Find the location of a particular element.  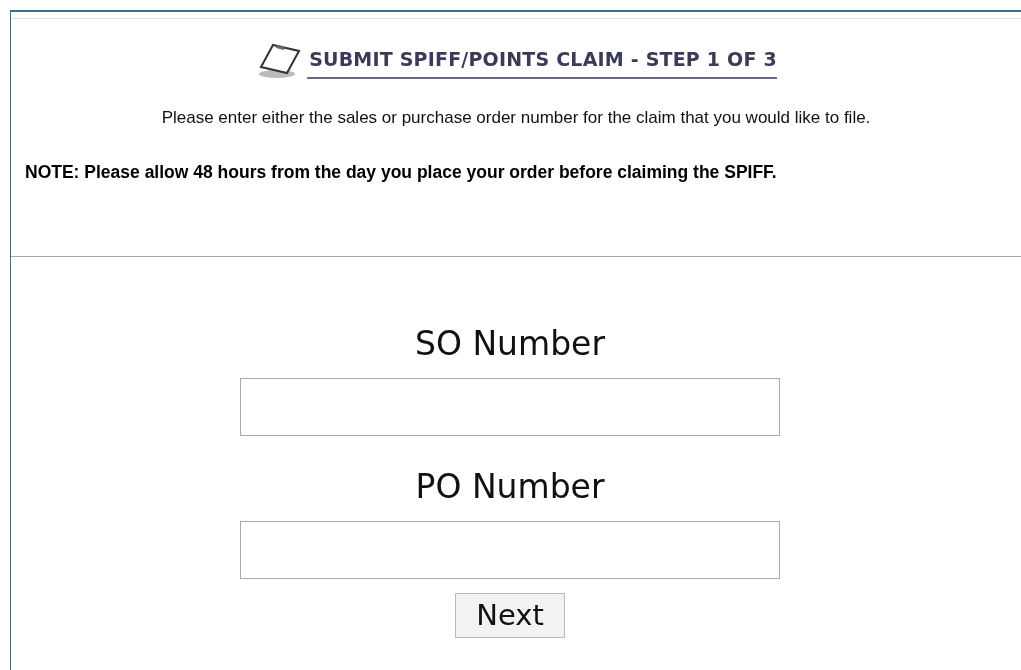

instructions-text: Please enter either the sales or purchase order number for the claim that you would like to file. is located at coordinates (516, 118).